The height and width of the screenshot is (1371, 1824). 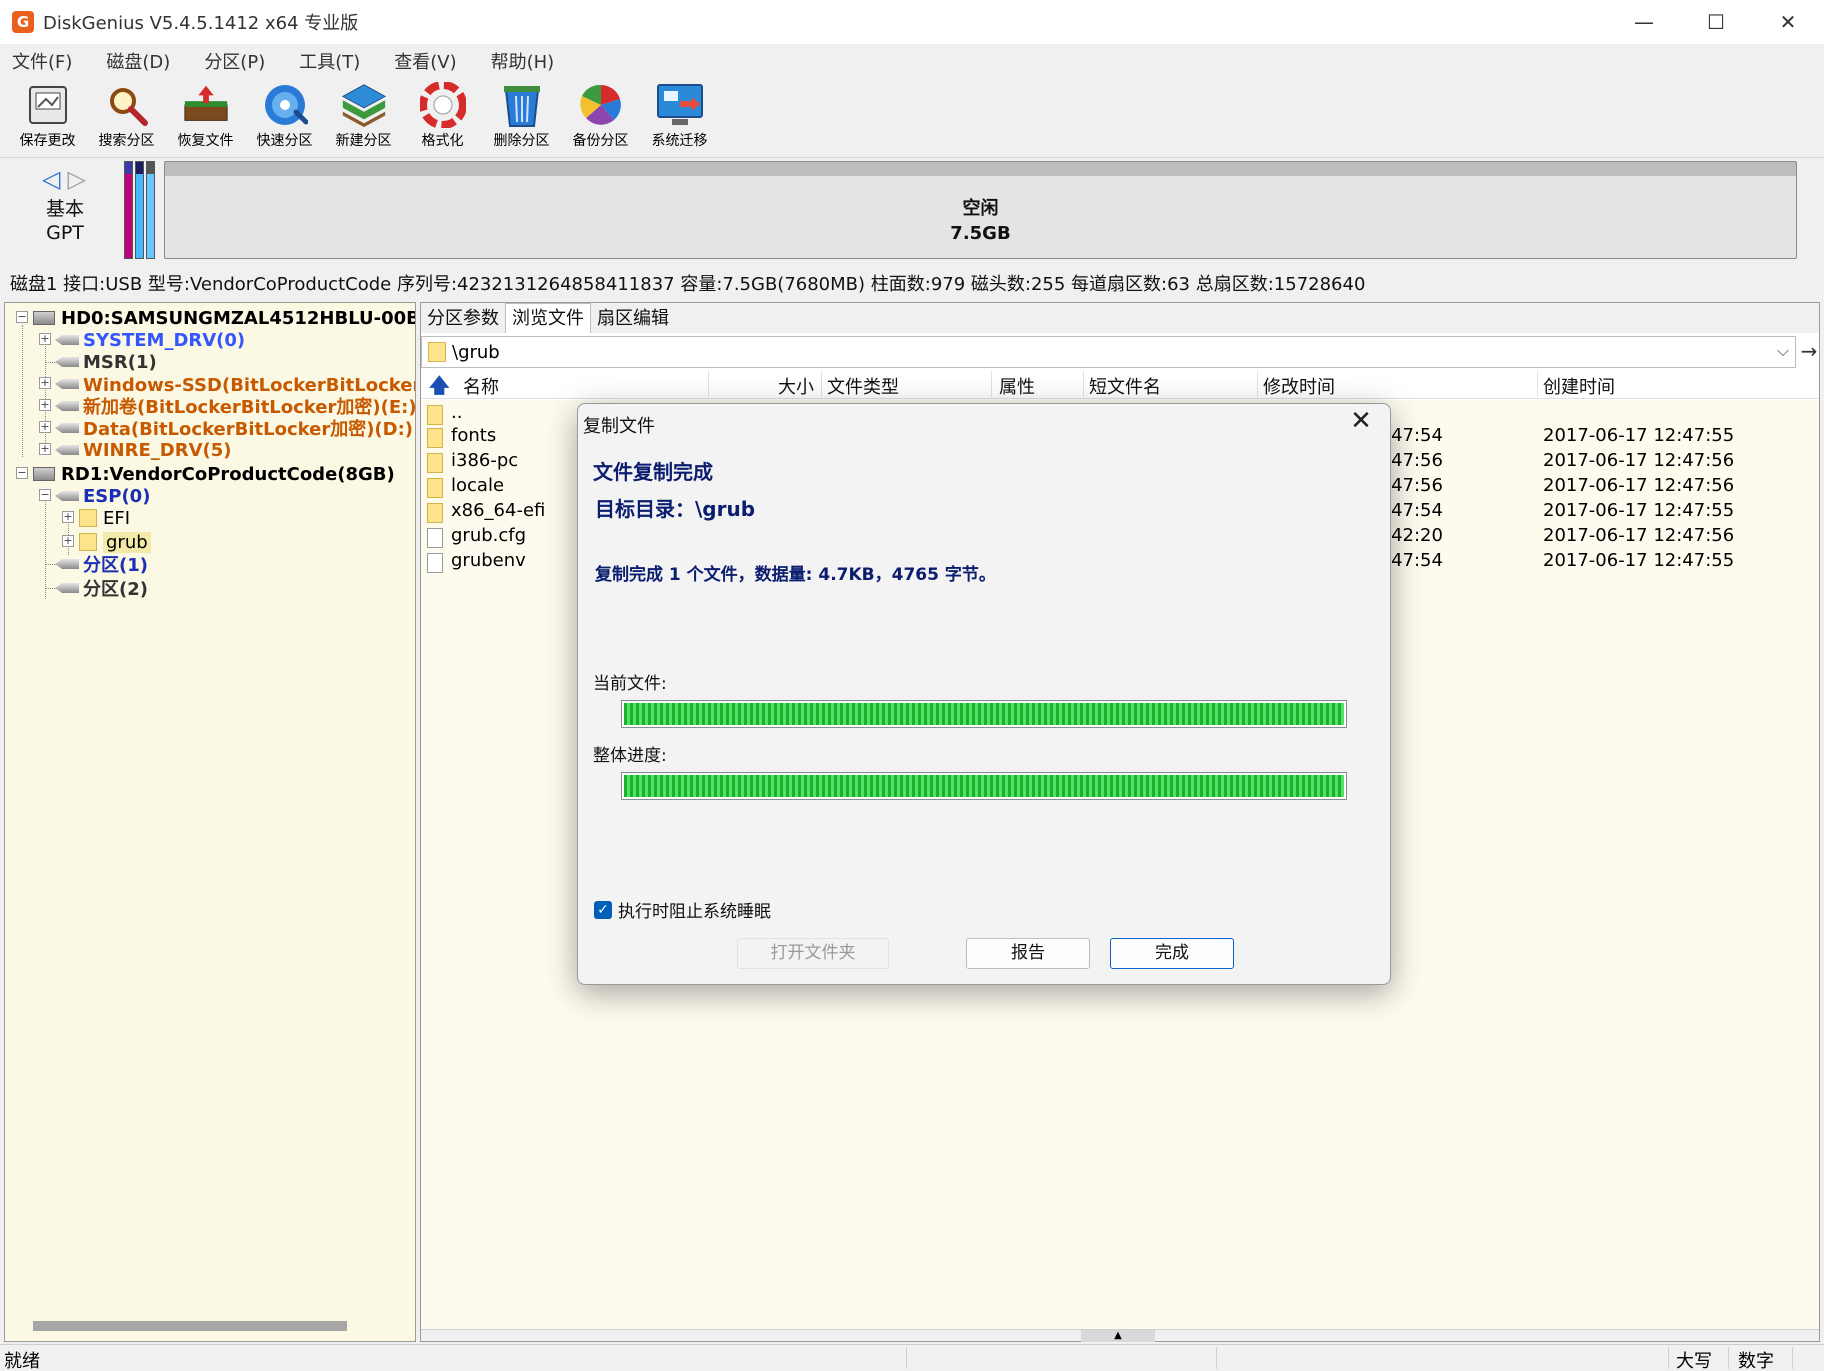 What do you see at coordinates (523, 61) in the screenshot?
I see `menu-help: 帮助(H)` at bounding box center [523, 61].